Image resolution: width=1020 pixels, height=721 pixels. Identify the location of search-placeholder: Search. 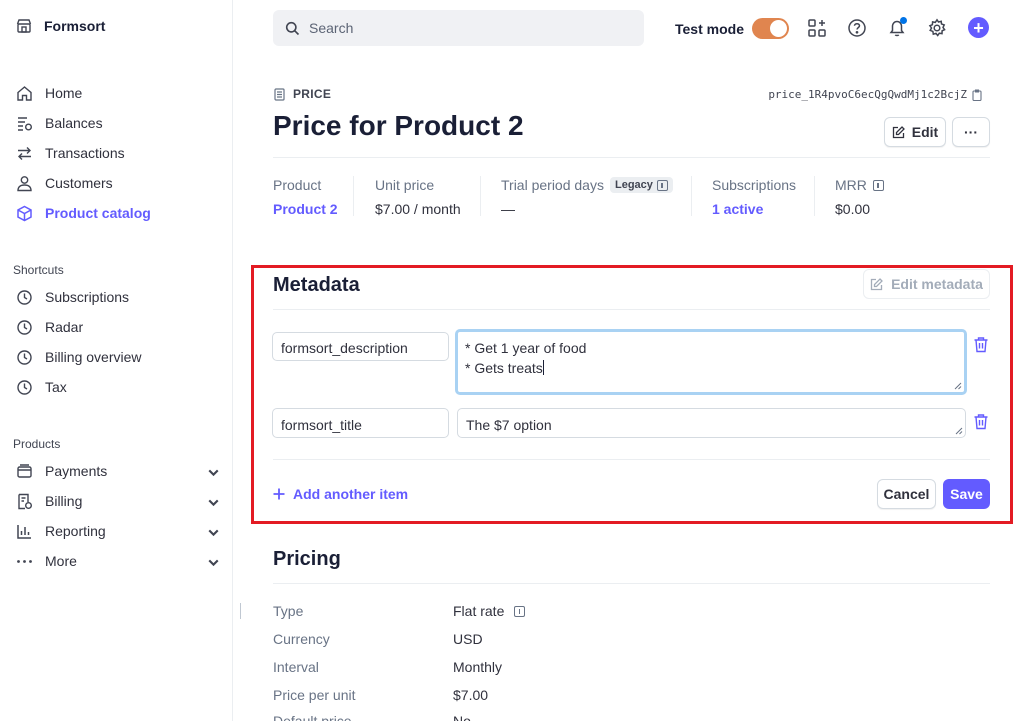
(331, 28).